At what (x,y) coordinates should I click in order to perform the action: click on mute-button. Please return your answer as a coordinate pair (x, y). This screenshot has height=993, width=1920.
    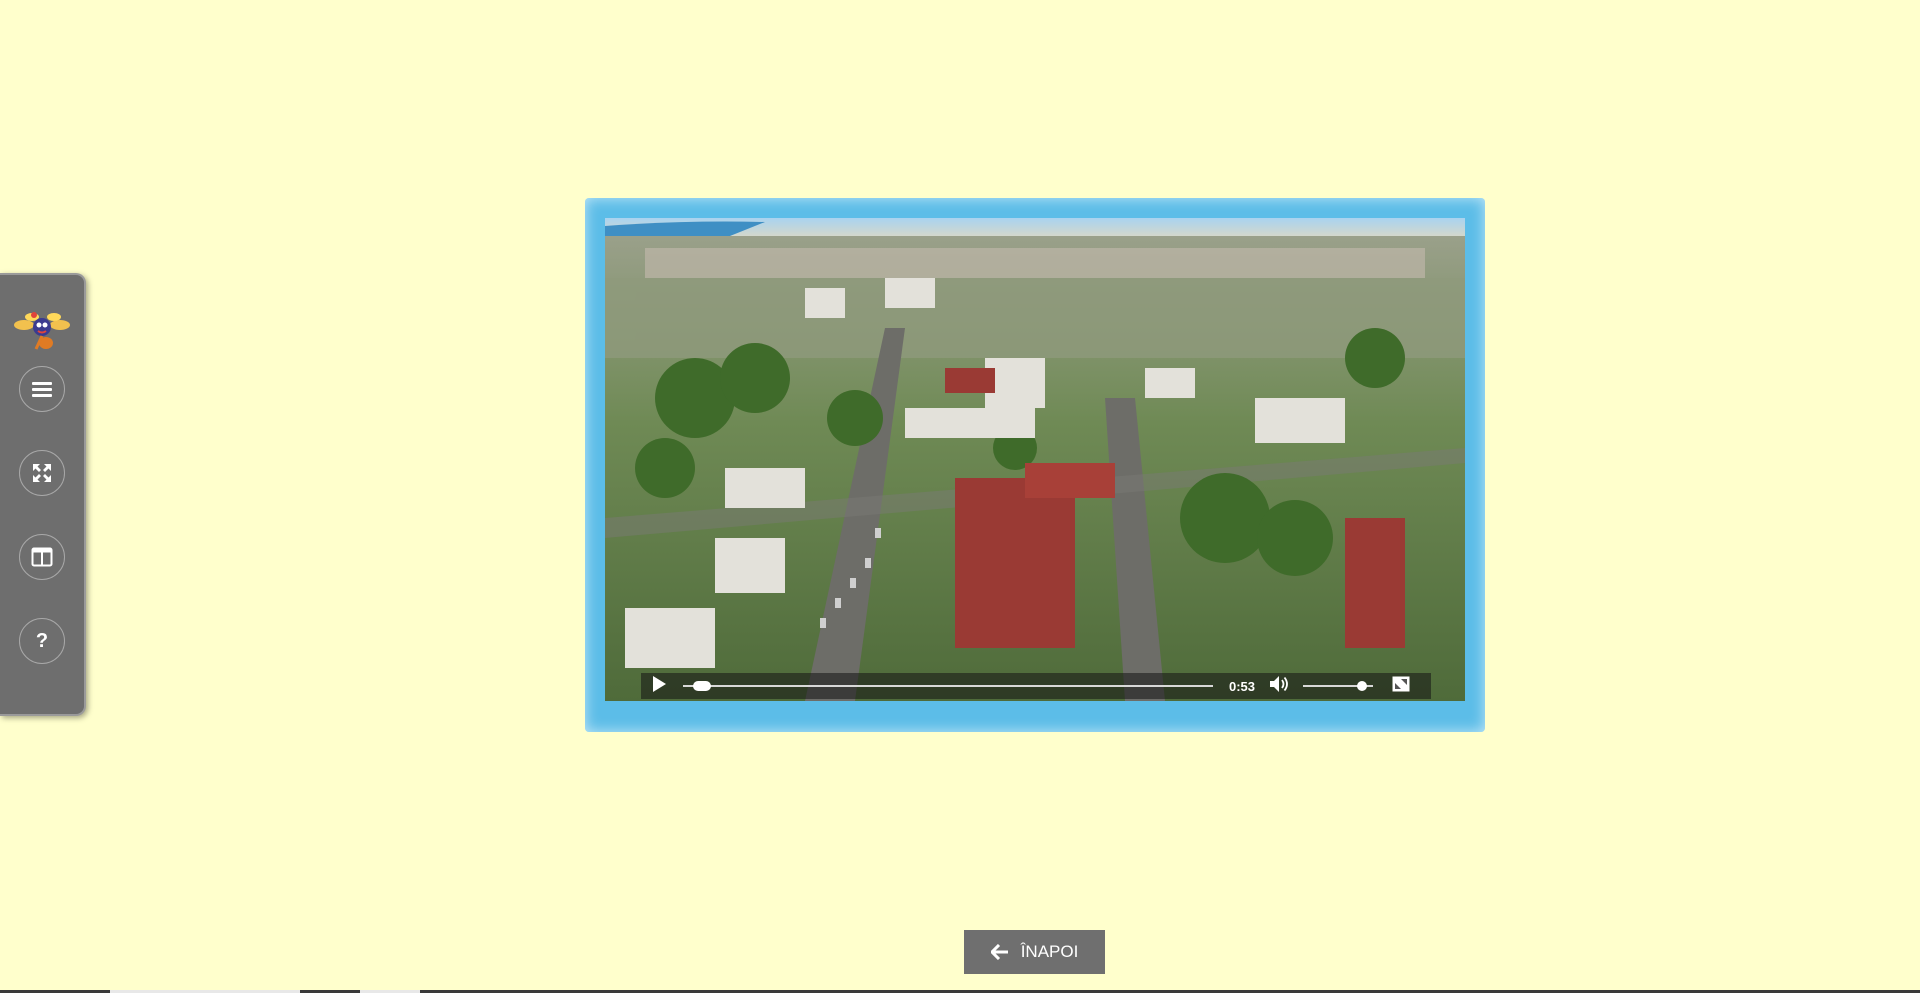
    Looking at the image, I should click on (1280, 686).